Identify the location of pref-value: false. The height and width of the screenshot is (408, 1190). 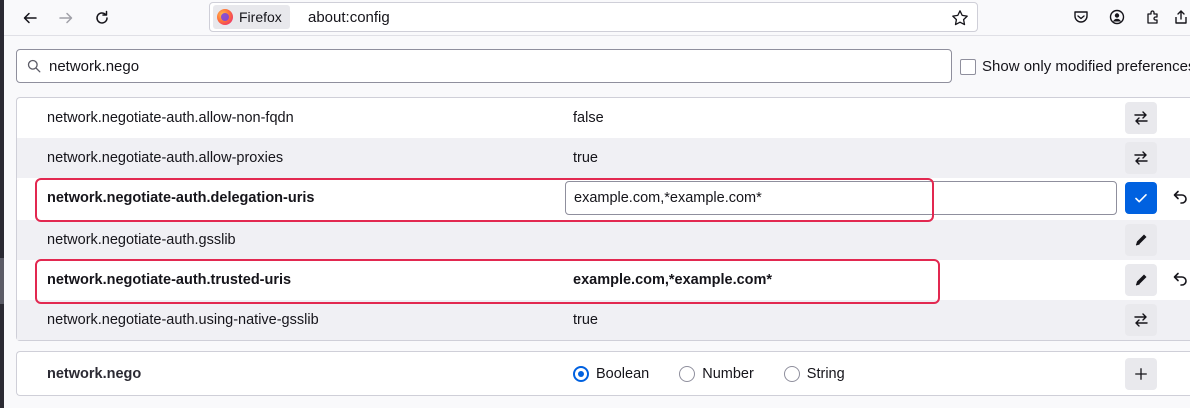
(588, 118).